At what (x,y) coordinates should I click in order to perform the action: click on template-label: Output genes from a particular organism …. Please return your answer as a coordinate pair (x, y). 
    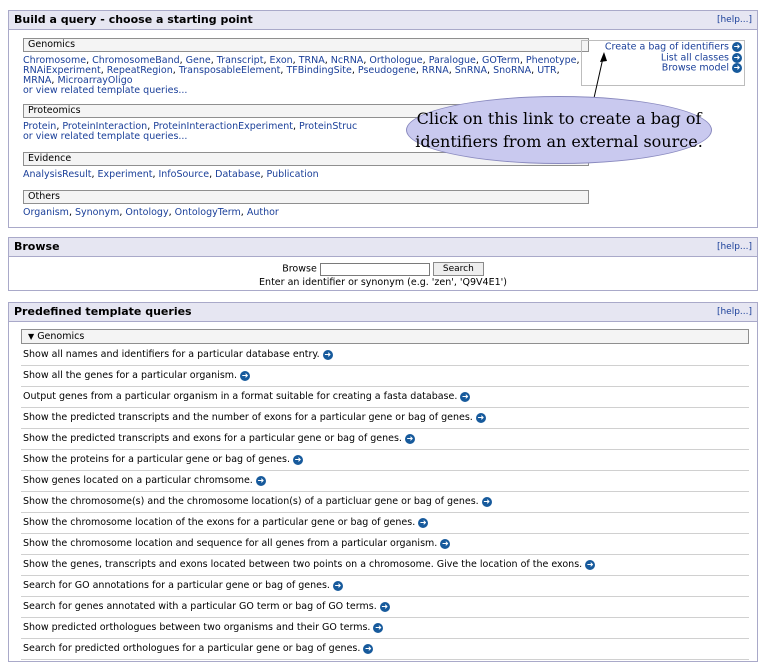
    Looking at the image, I should click on (240, 396).